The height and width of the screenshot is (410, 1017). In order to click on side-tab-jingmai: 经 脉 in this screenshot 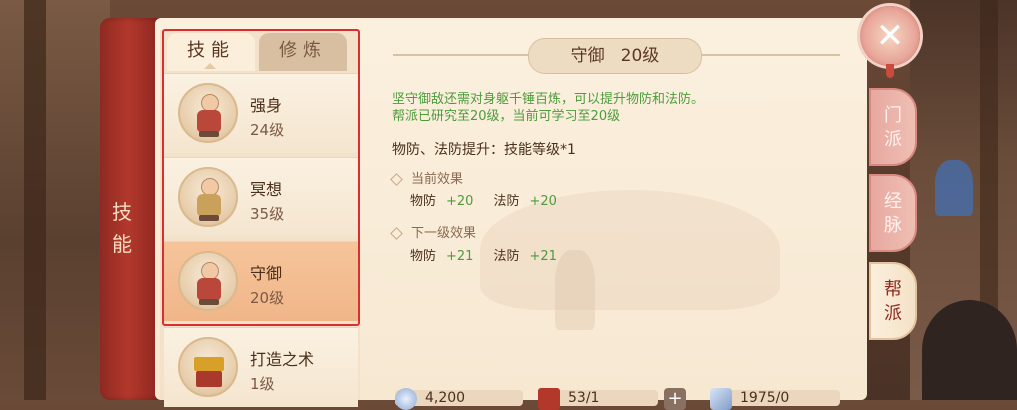, I will do `click(893, 213)`.